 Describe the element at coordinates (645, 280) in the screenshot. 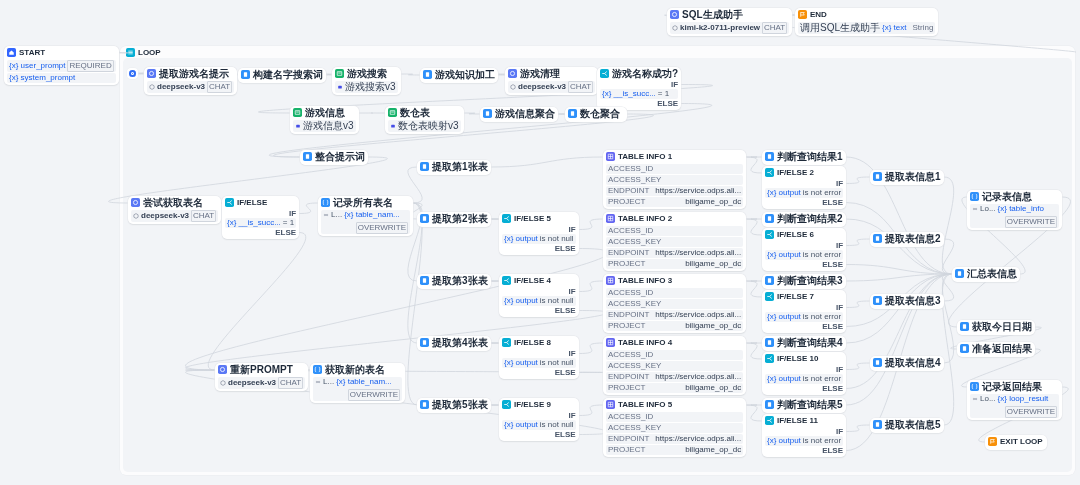

I see `node-title: TABLE INFO 3` at that location.